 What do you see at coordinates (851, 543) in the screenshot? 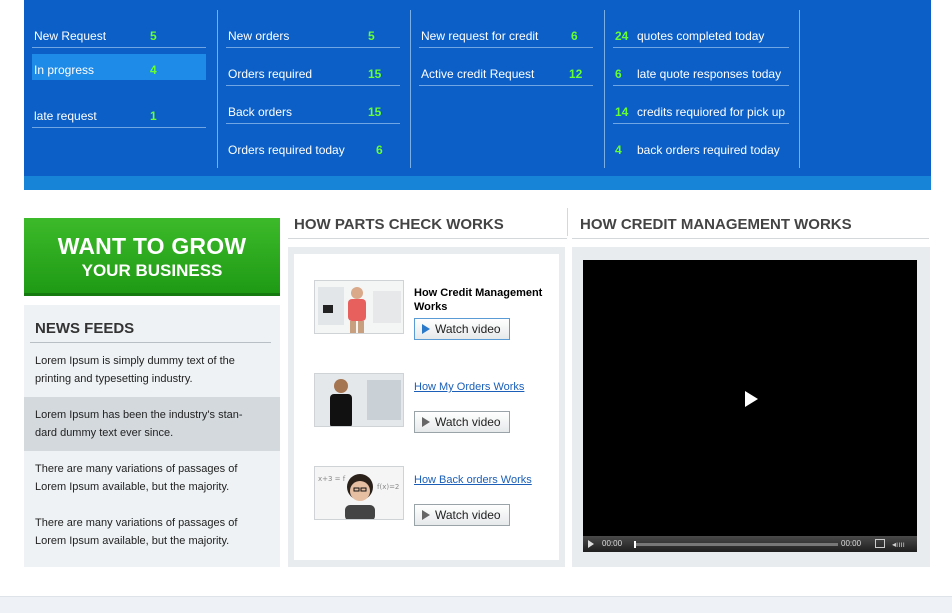
I see `duration: 00:00` at bounding box center [851, 543].